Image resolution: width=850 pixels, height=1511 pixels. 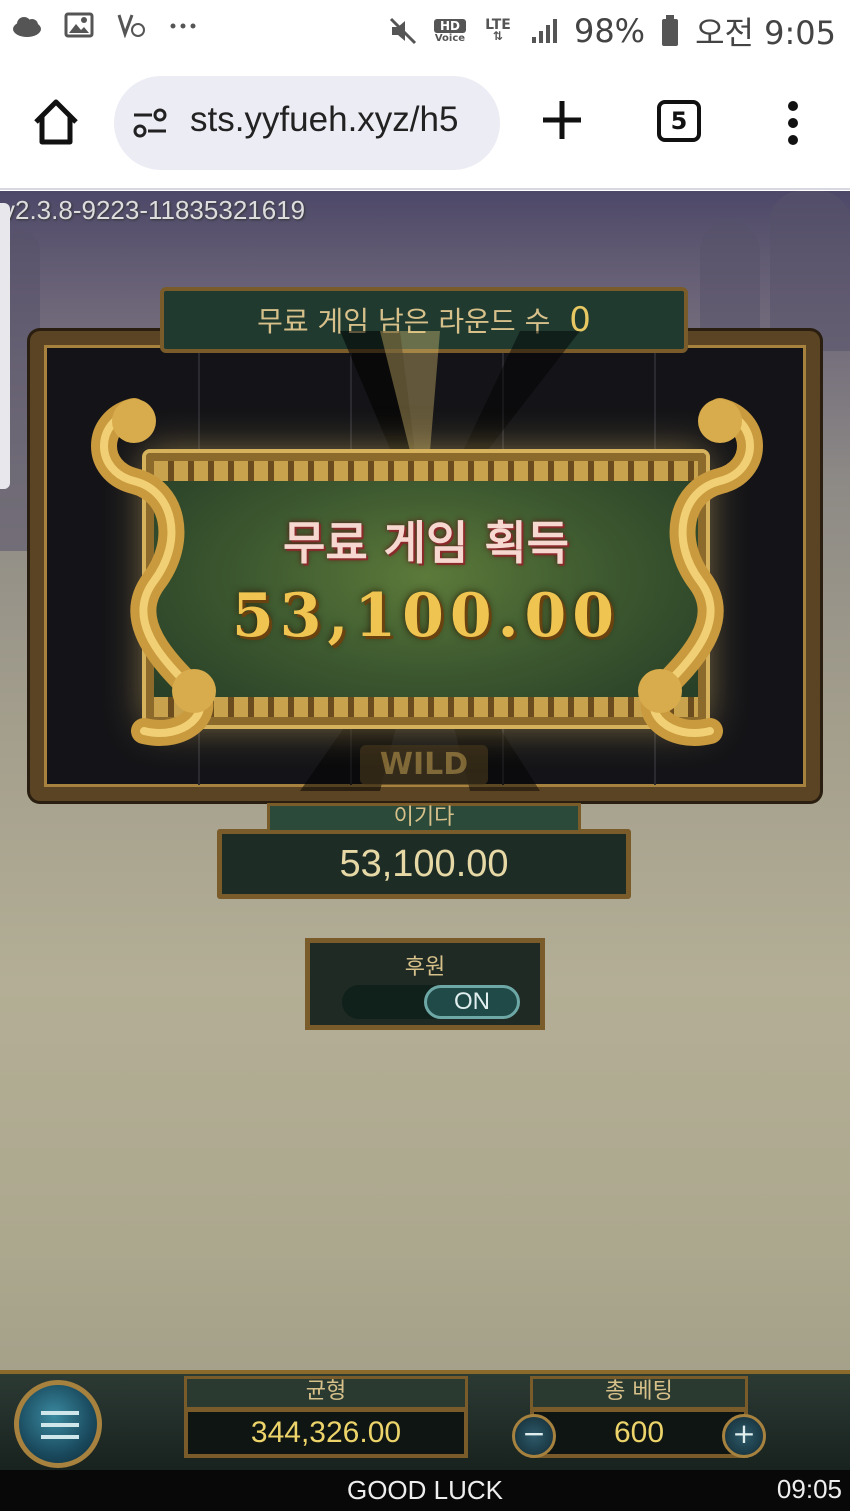 What do you see at coordinates (534, 1436) in the screenshot?
I see `bet-decrease-button: −` at bounding box center [534, 1436].